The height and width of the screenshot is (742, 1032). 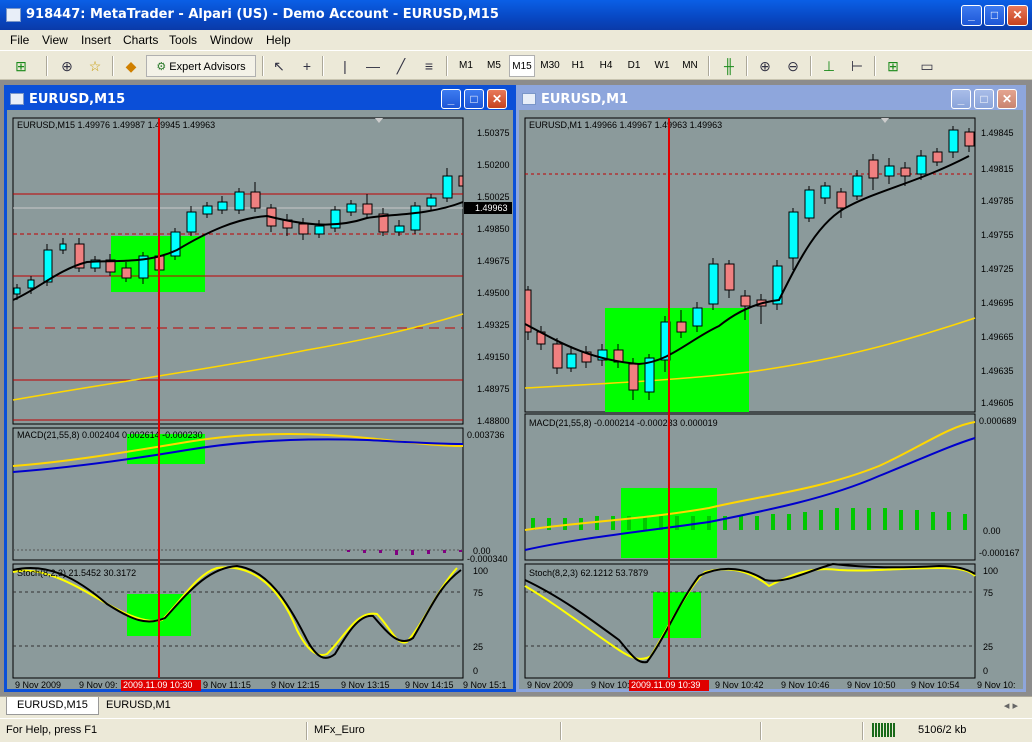 What do you see at coordinates (401, 66) in the screenshot?
I see `trendline-icon: ╱` at bounding box center [401, 66].